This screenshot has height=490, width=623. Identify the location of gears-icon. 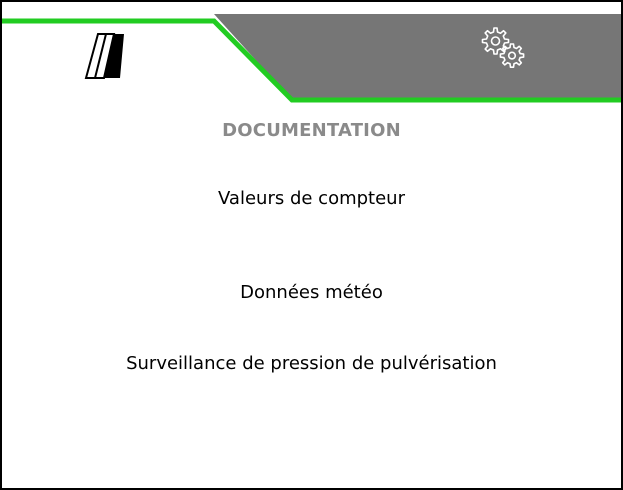
(503, 47).